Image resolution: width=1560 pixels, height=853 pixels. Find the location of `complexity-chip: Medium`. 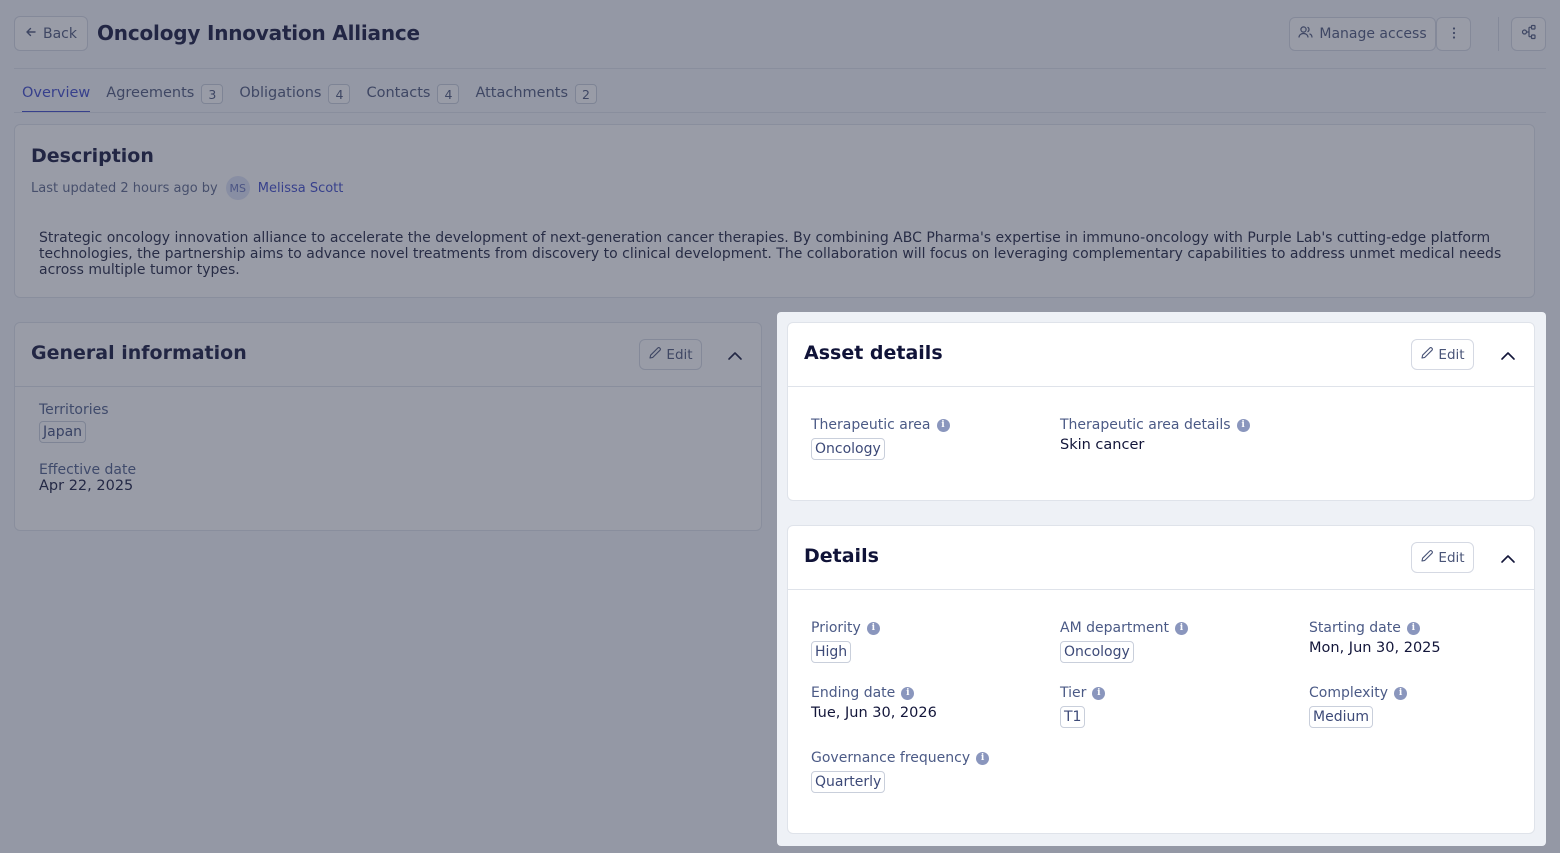

complexity-chip: Medium is located at coordinates (1341, 717).